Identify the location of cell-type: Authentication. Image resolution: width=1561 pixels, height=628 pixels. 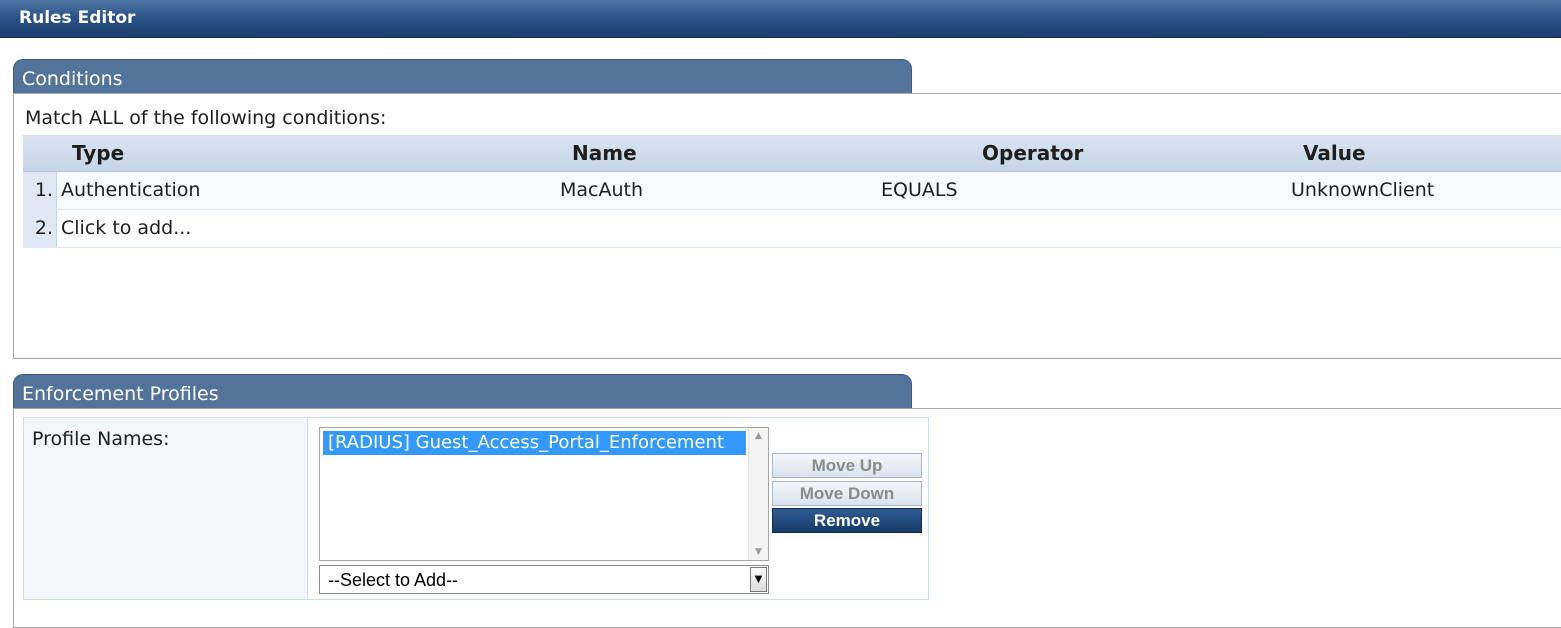
(130, 190).